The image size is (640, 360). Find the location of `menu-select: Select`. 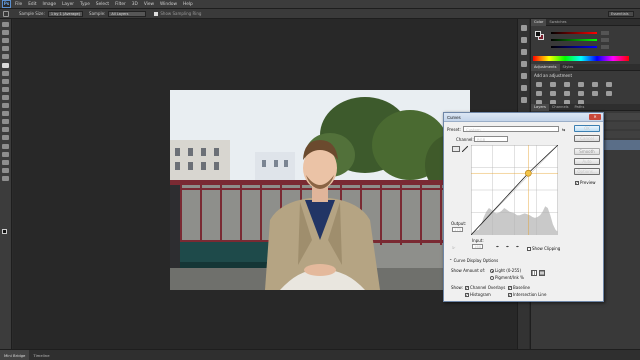

menu-select: Select is located at coordinates (102, 4).